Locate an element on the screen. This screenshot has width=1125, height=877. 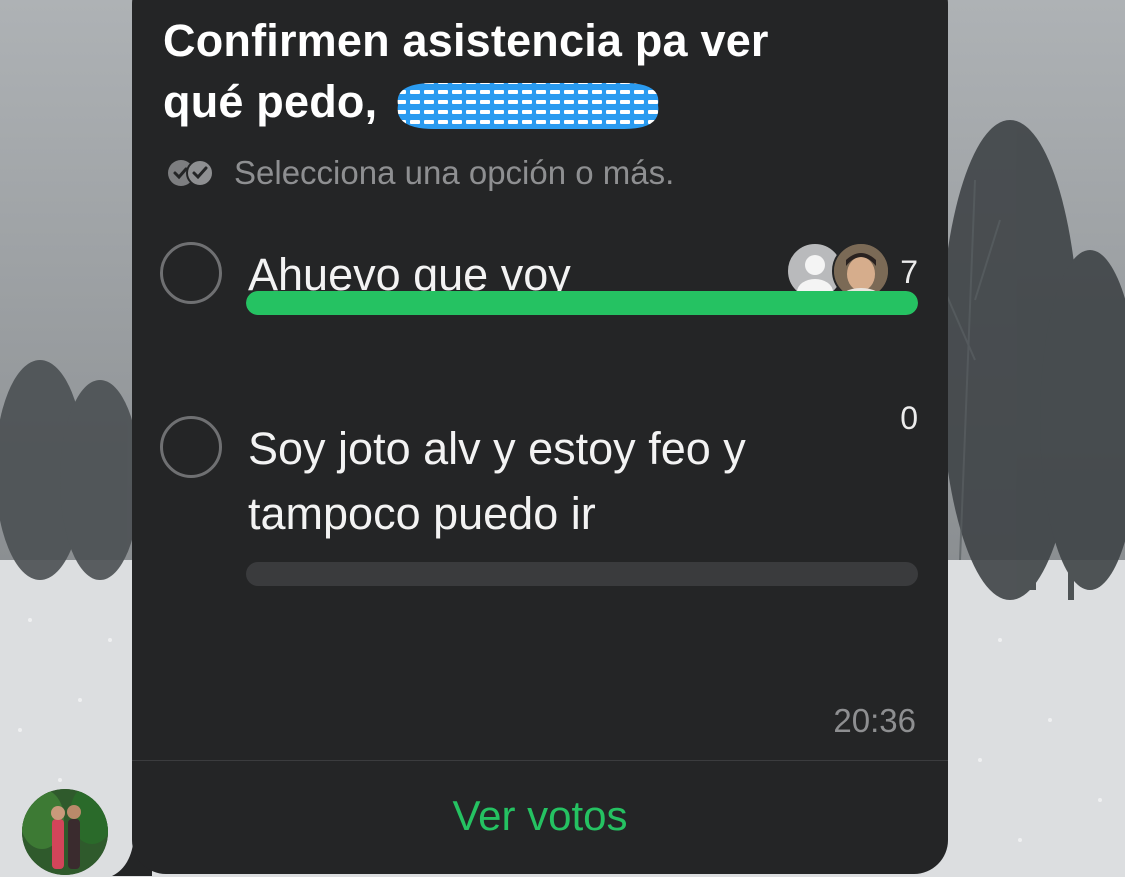
poll-hint-text: Selecciona una opción o más. is located at coordinates (454, 172).